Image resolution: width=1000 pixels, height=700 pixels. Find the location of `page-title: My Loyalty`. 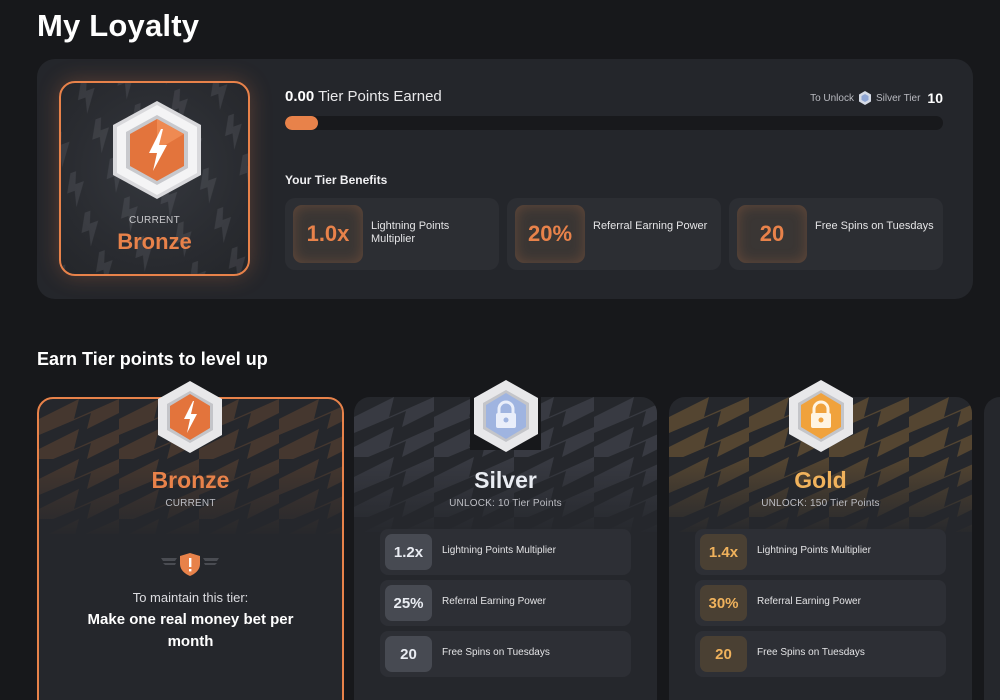

page-title: My Loyalty is located at coordinates (118, 25).